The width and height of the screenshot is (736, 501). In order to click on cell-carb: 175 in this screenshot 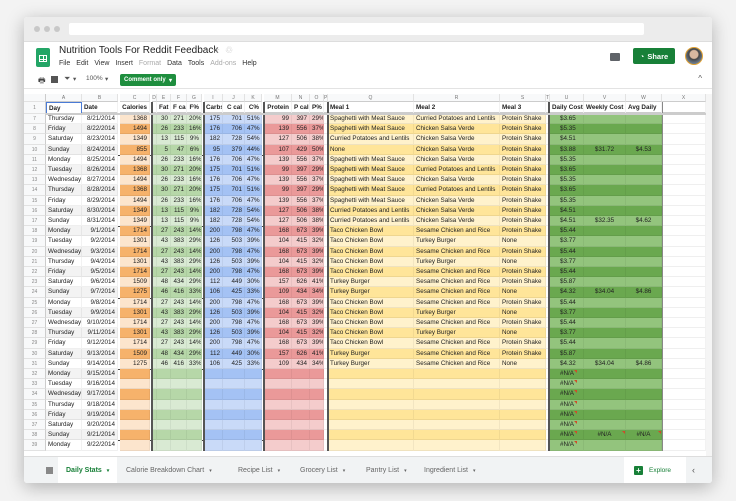, I will do `click(213, 119)`.